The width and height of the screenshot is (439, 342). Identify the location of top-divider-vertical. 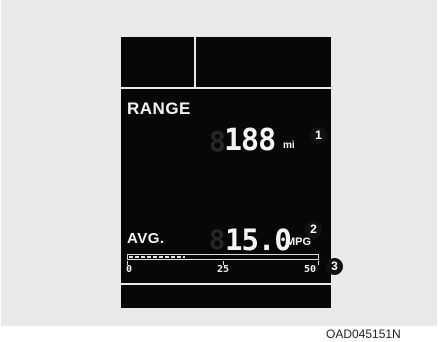
(195, 62).